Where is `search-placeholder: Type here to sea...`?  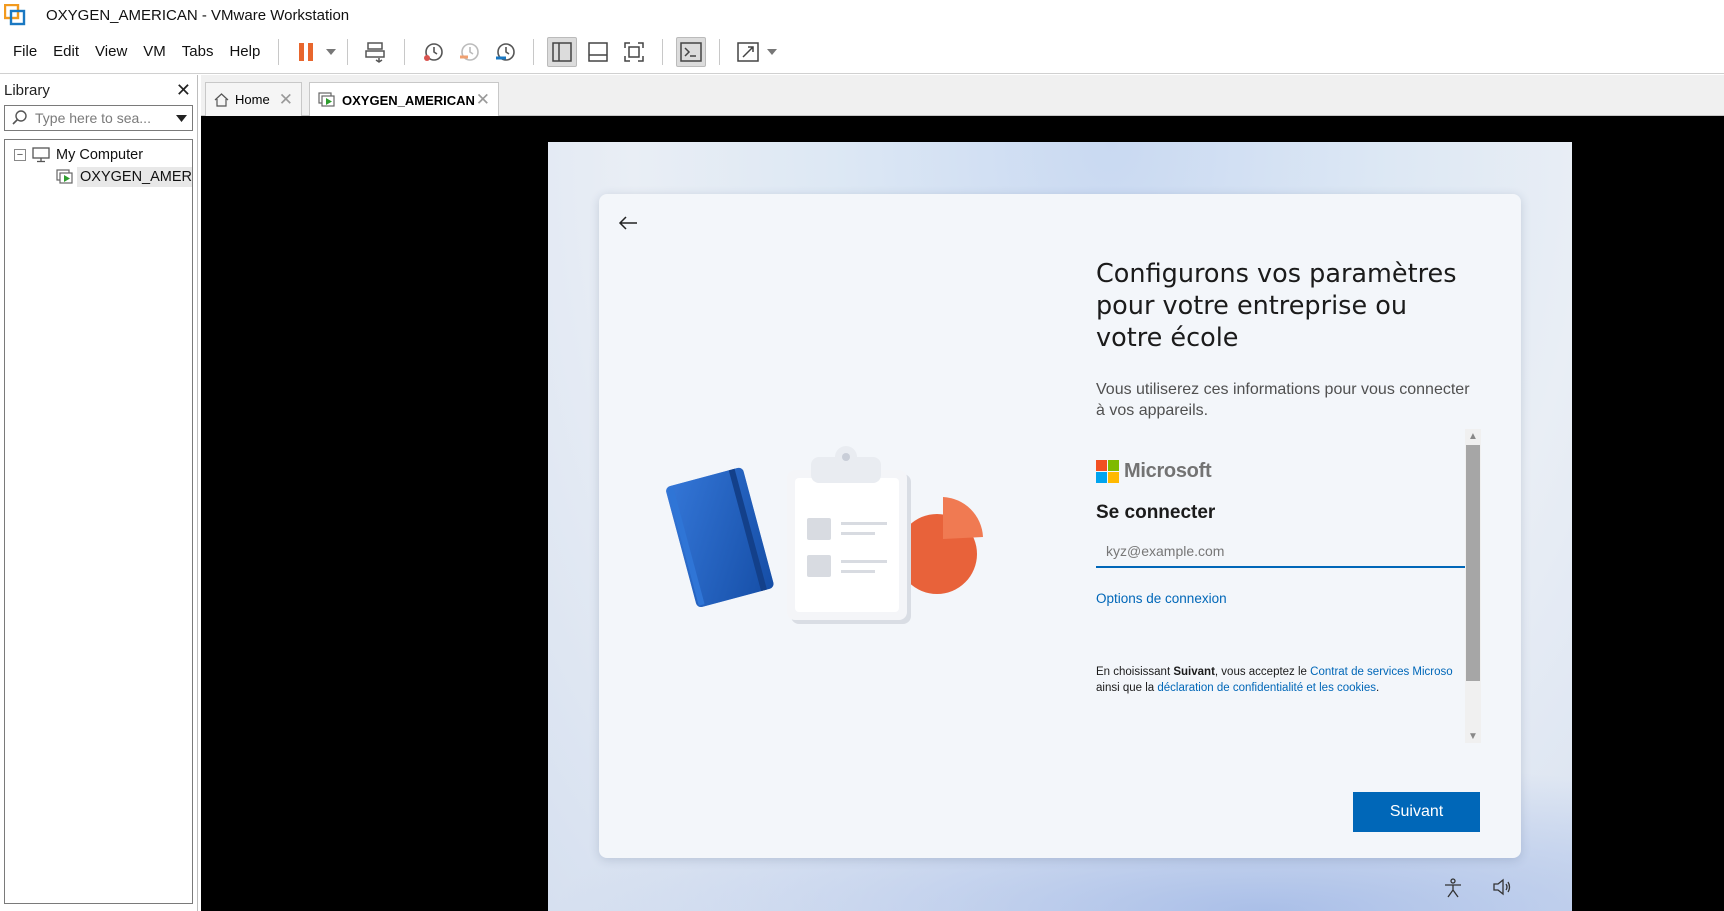
search-placeholder: Type here to sea... is located at coordinates (93, 118).